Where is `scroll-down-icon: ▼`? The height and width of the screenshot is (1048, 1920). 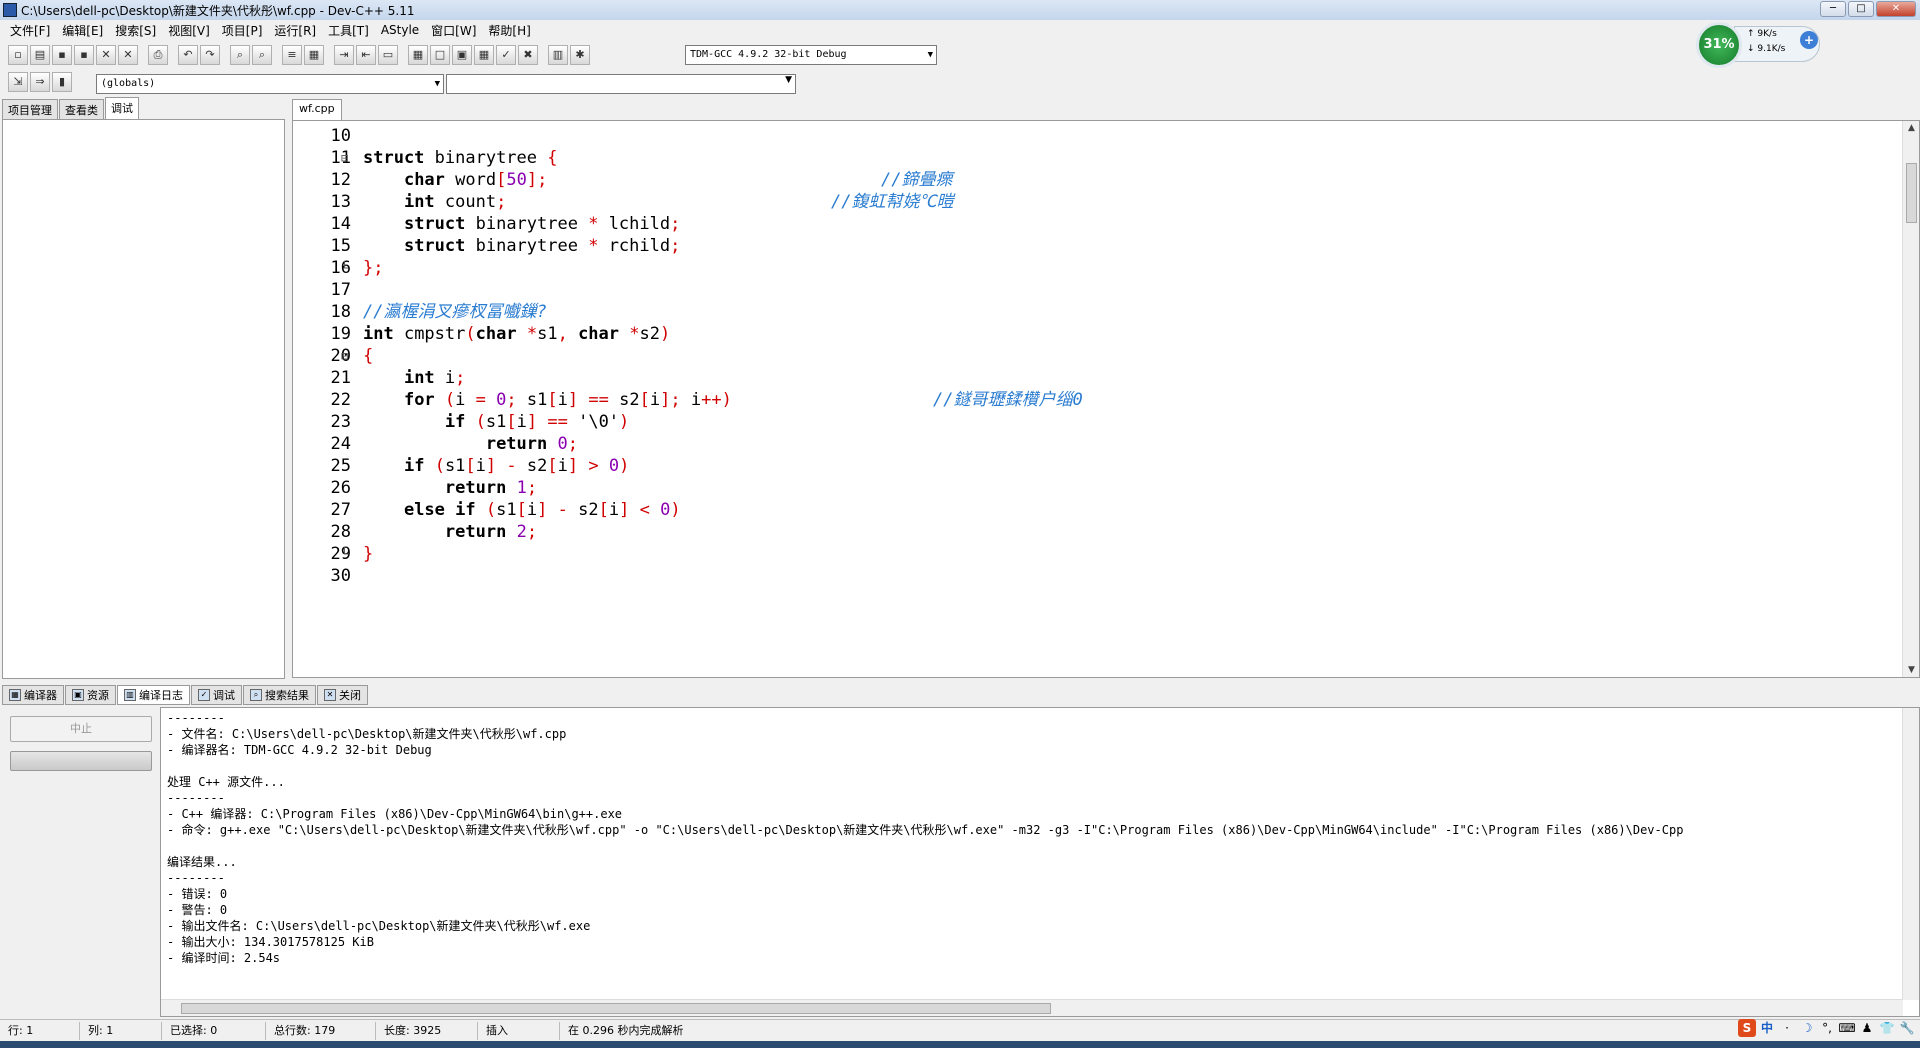 scroll-down-icon: ▼ is located at coordinates (1911, 670).